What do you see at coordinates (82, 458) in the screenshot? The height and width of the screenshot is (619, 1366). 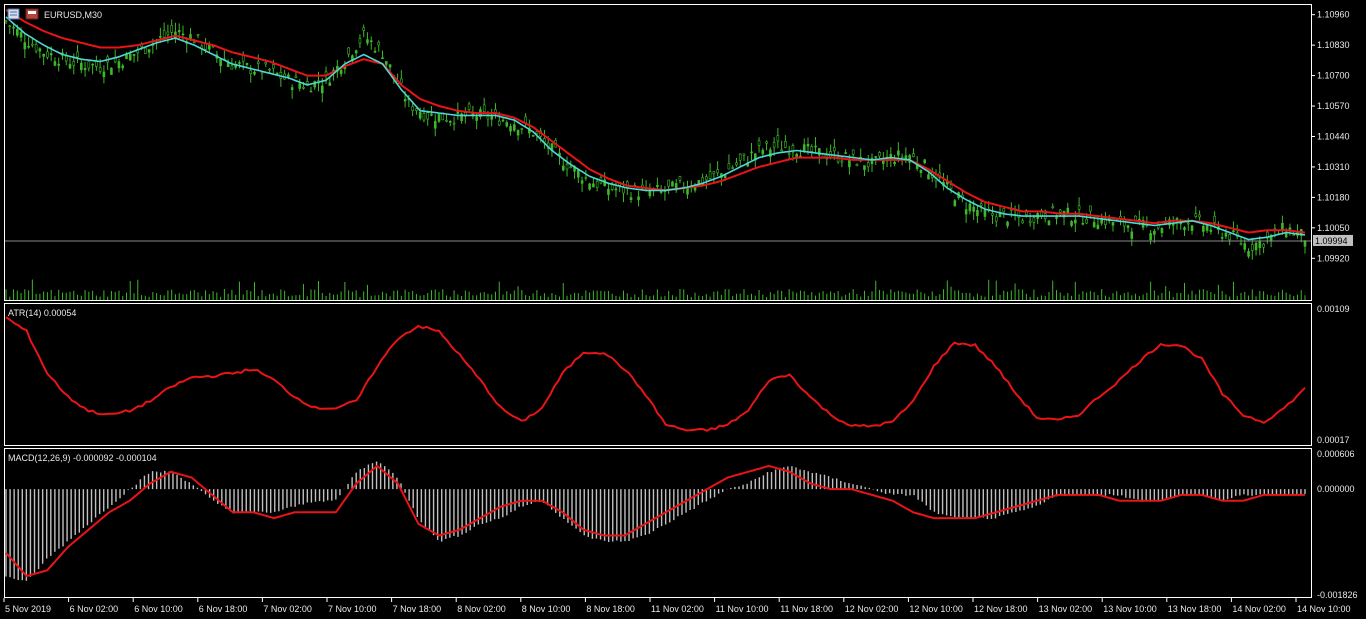 I see `macd-pane-title: MACD(12,26,9) -0.000092 -0.000104` at bounding box center [82, 458].